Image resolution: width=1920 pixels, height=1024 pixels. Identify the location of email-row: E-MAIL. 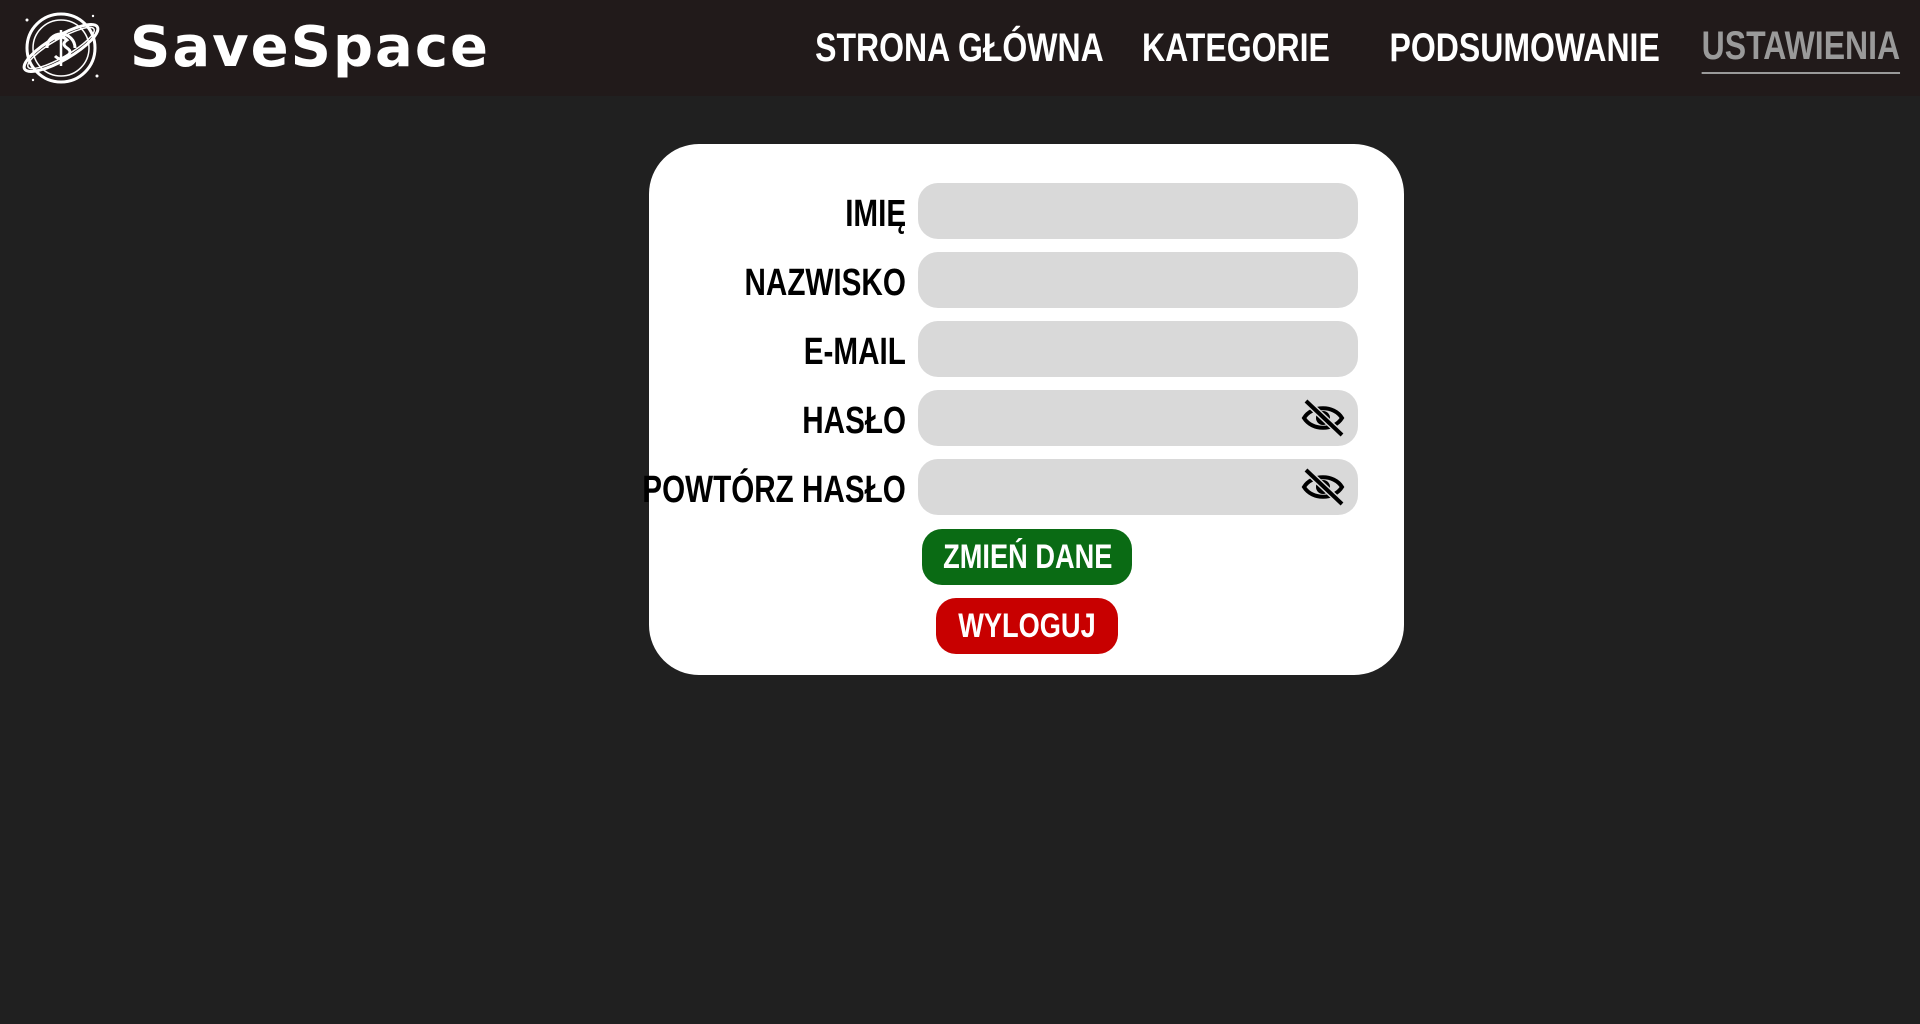
(1026, 349).